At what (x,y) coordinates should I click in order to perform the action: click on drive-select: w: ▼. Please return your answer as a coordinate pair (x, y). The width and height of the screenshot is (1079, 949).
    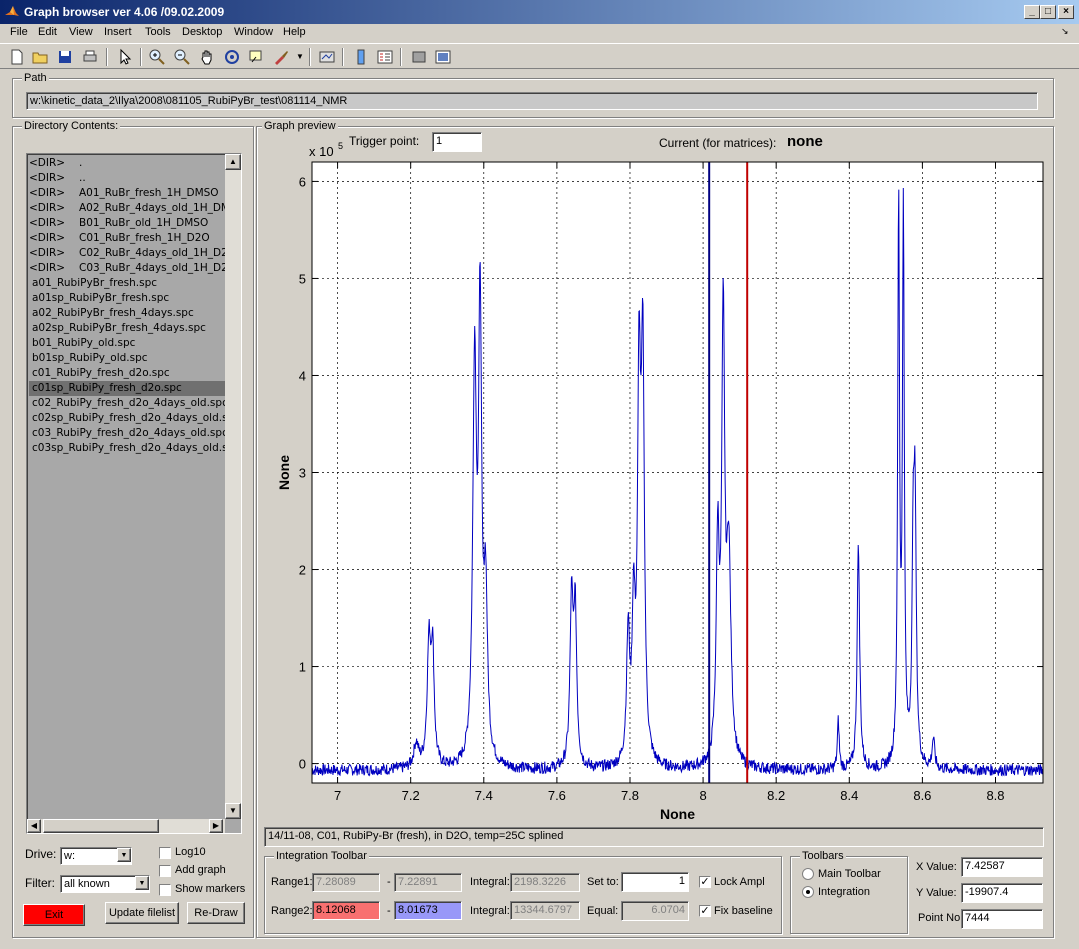
    Looking at the image, I should click on (96, 856).